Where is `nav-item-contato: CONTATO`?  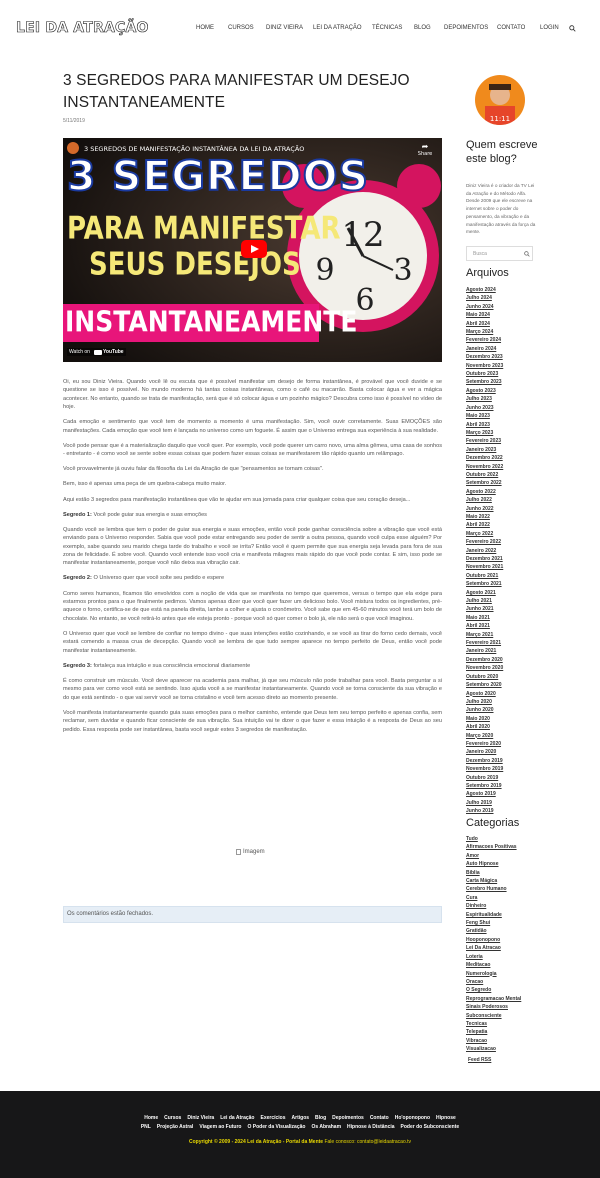 nav-item-contato: CONTATO is located at coordinates (511, 28).